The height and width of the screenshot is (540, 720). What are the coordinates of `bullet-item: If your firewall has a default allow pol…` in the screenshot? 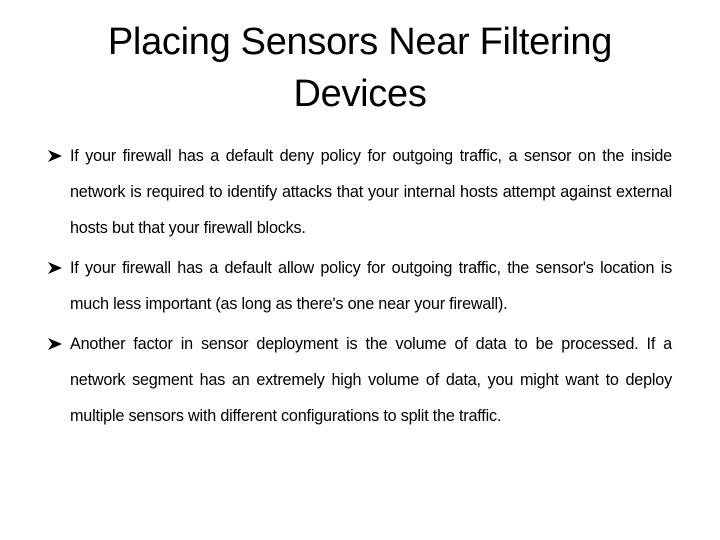 It's located at (360, 286).